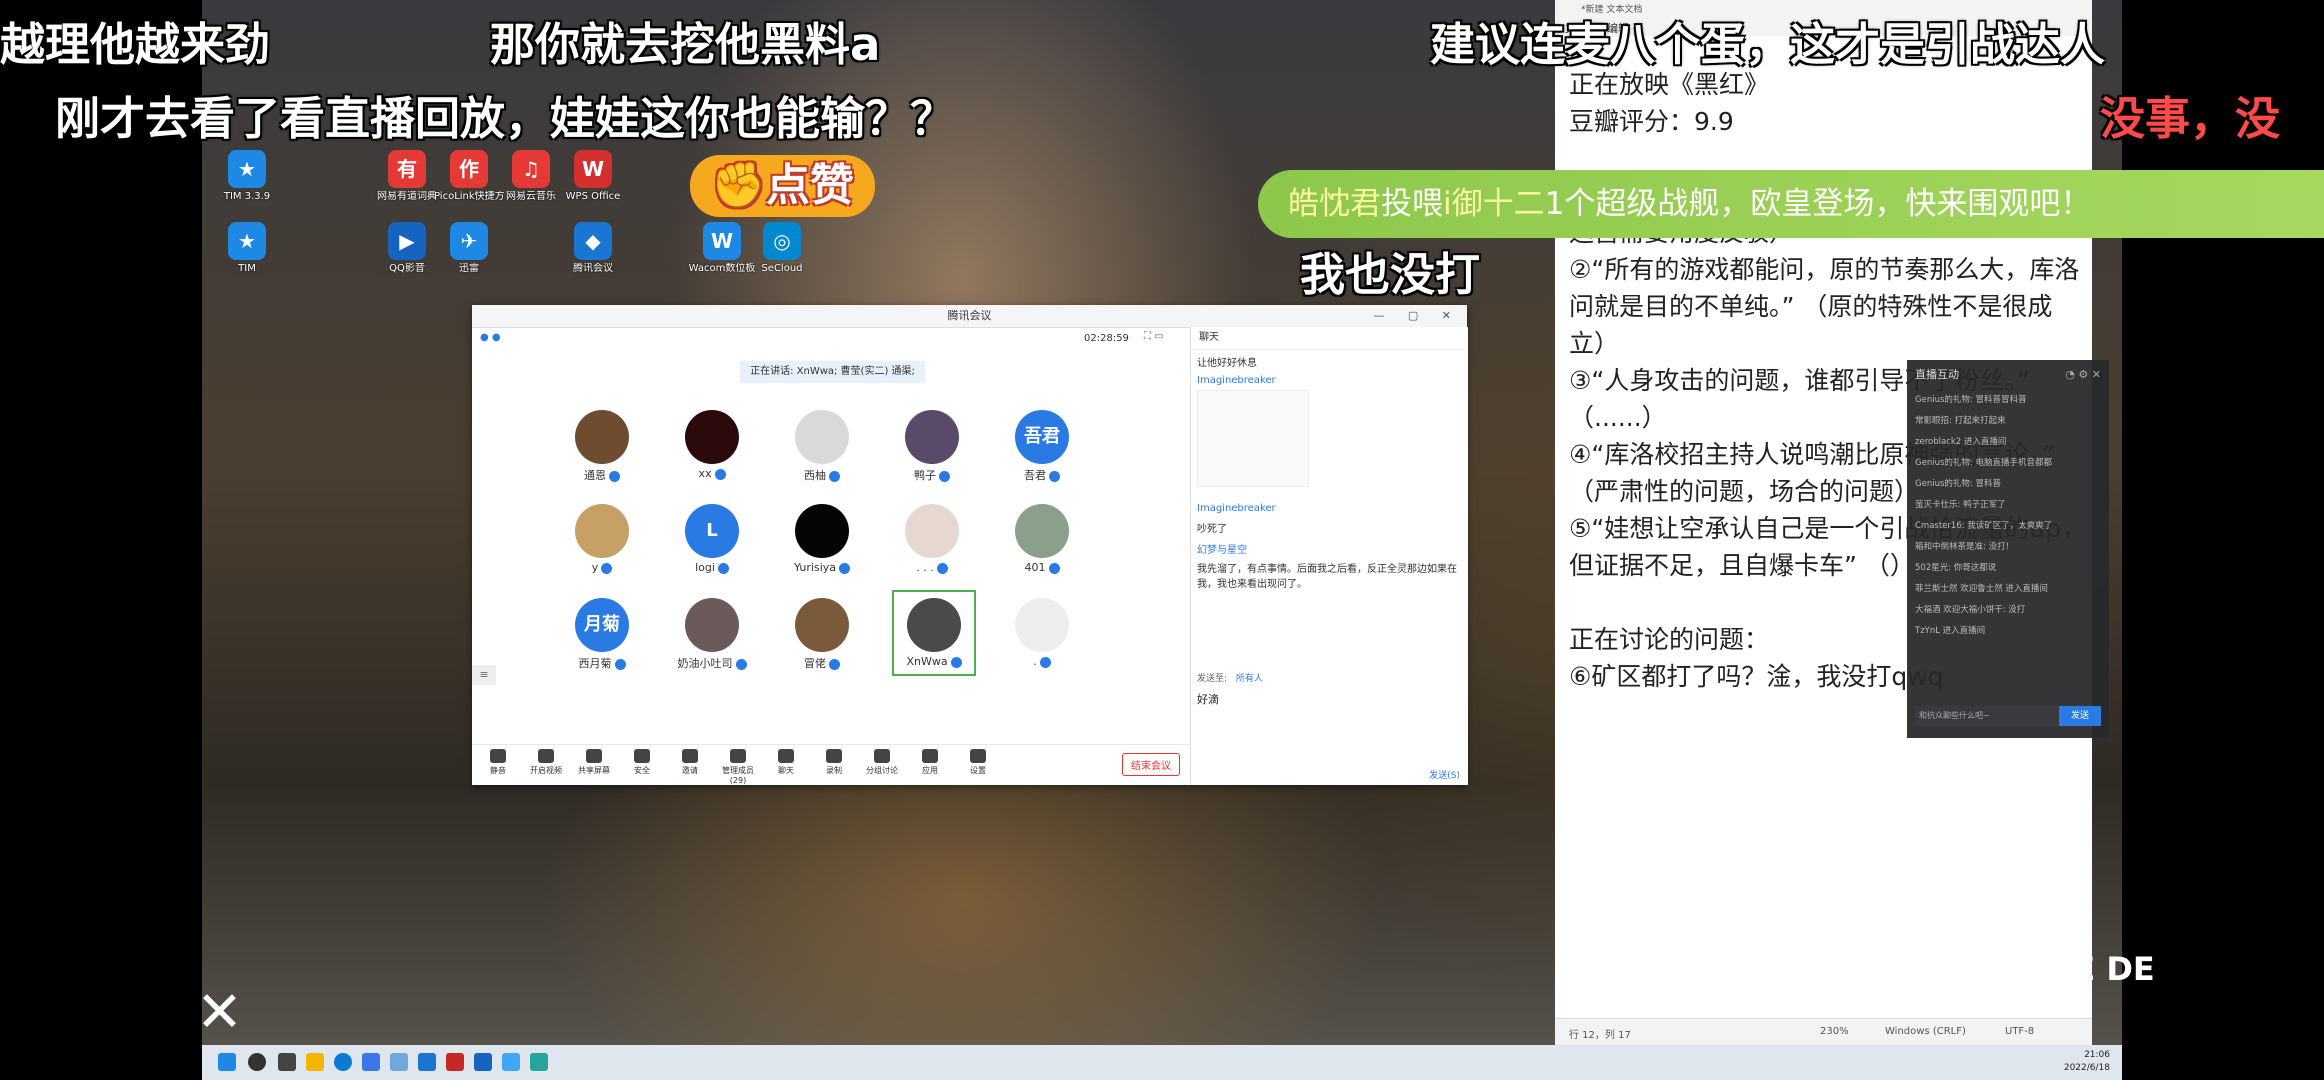 The image size is (2324, 1080). Describe the element at coordinates (934, 633) in the screenshot. I see `participant-tile: XnWwa` at that location.